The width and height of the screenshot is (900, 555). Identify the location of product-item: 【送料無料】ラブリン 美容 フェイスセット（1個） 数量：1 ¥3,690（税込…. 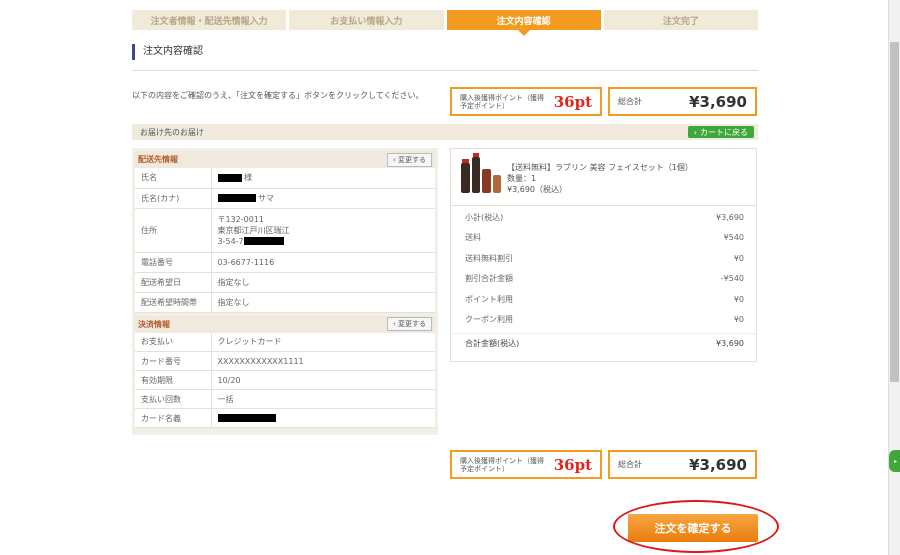
(603, 177).